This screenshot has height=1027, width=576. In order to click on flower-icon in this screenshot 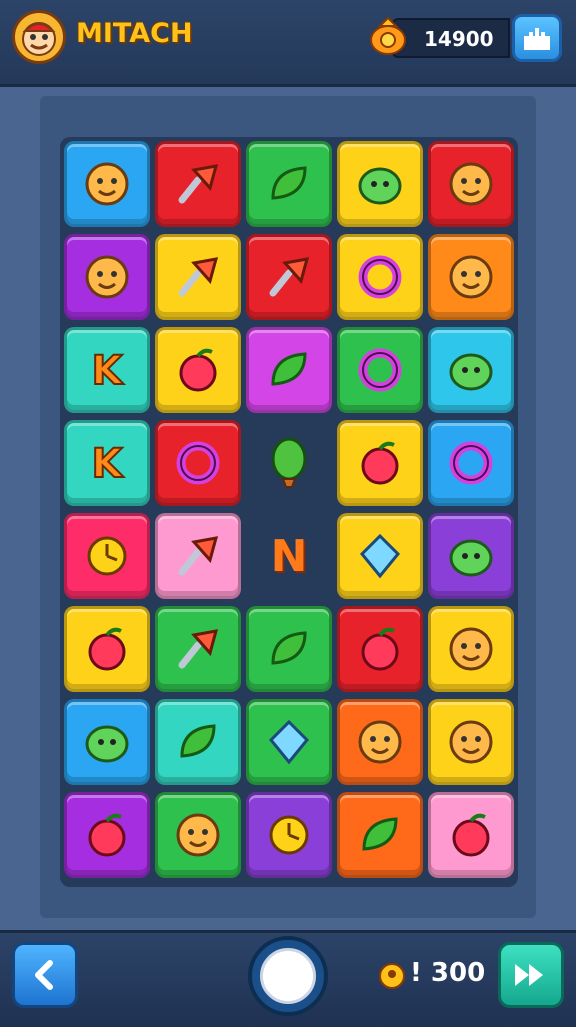, I will do `click(289, 369)`.